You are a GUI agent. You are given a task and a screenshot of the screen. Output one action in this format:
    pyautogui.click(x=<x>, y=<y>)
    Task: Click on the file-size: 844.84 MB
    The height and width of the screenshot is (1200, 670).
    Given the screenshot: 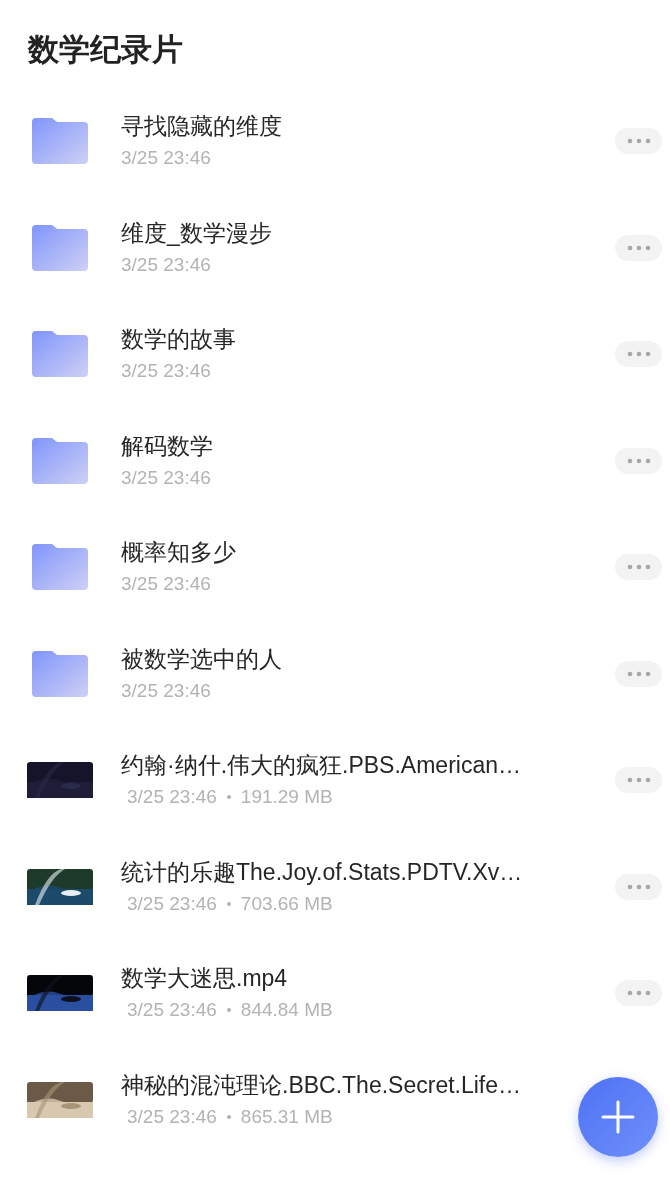 What is the action you would take?
    pyautogui.click(x=286, y=1010)
    